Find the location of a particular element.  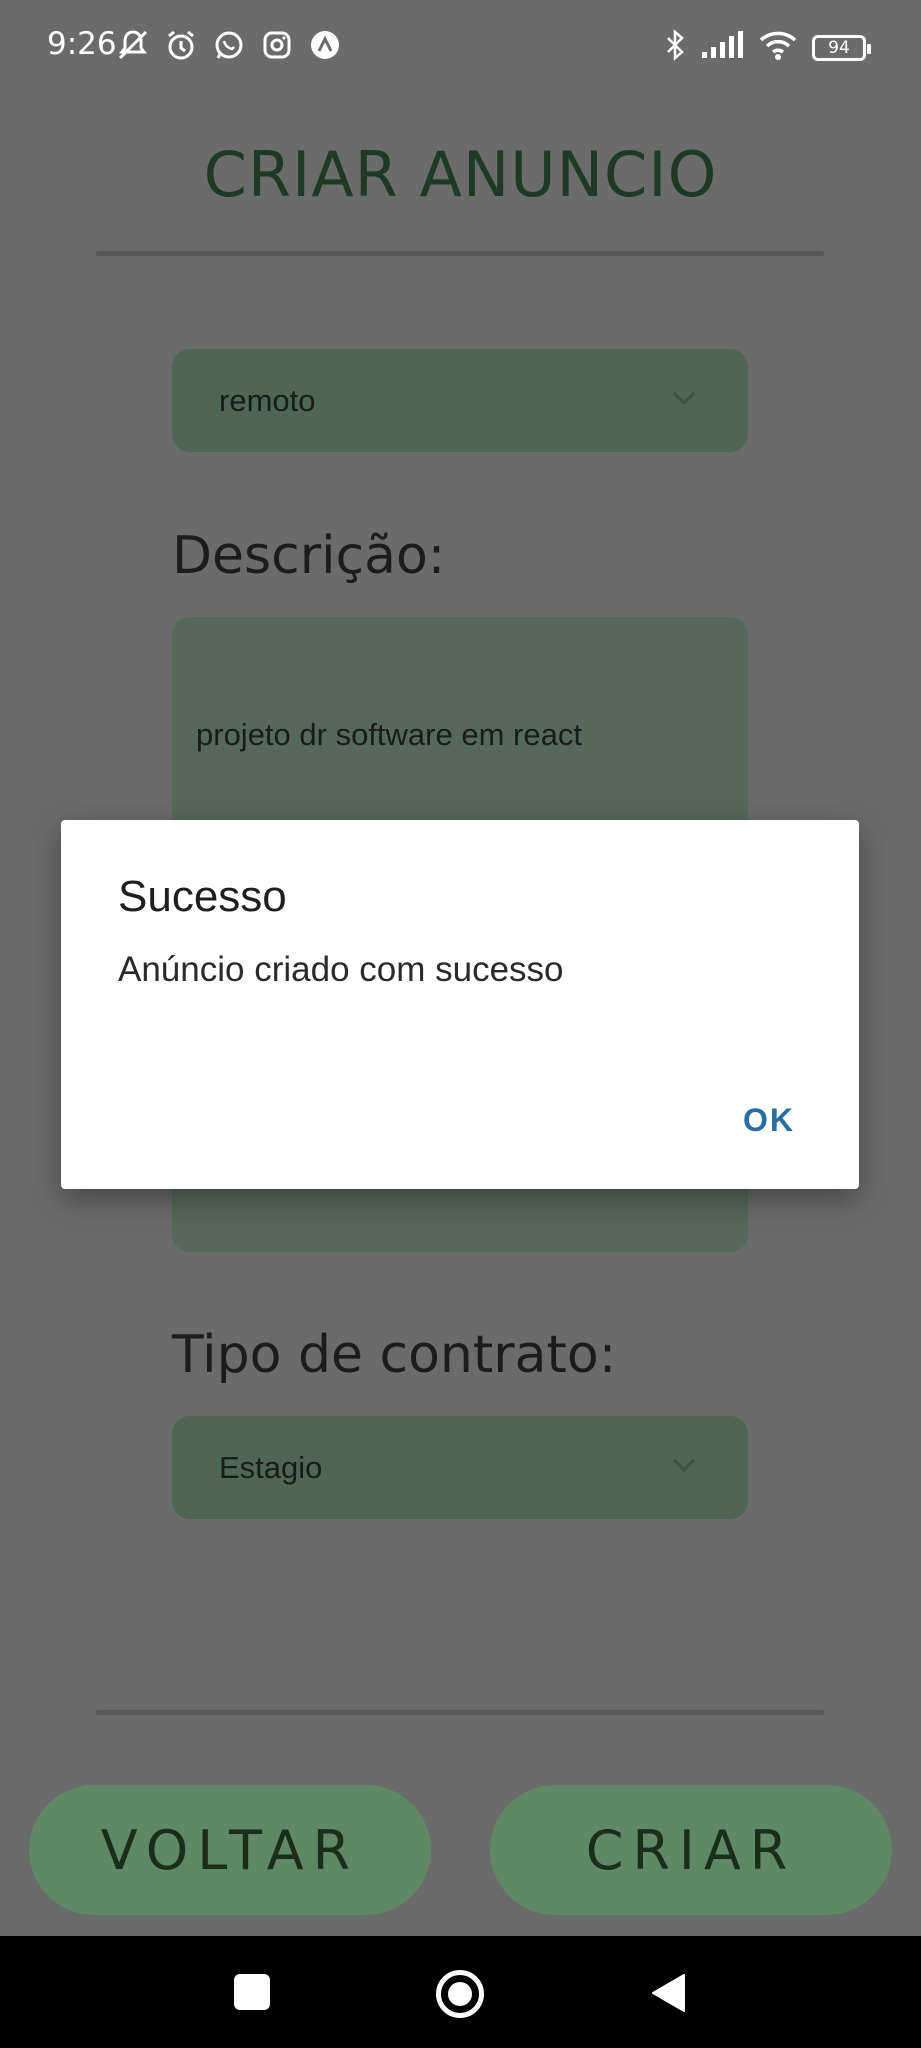

dialog-message: Anúncio criado com sucesso is located at coordinates (341, 969).